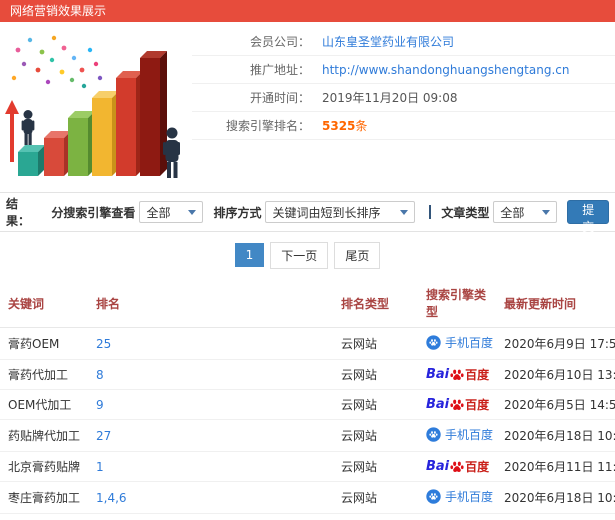  I want to click on header-engine-type: 搜索引擎类型, so click(457, 303).